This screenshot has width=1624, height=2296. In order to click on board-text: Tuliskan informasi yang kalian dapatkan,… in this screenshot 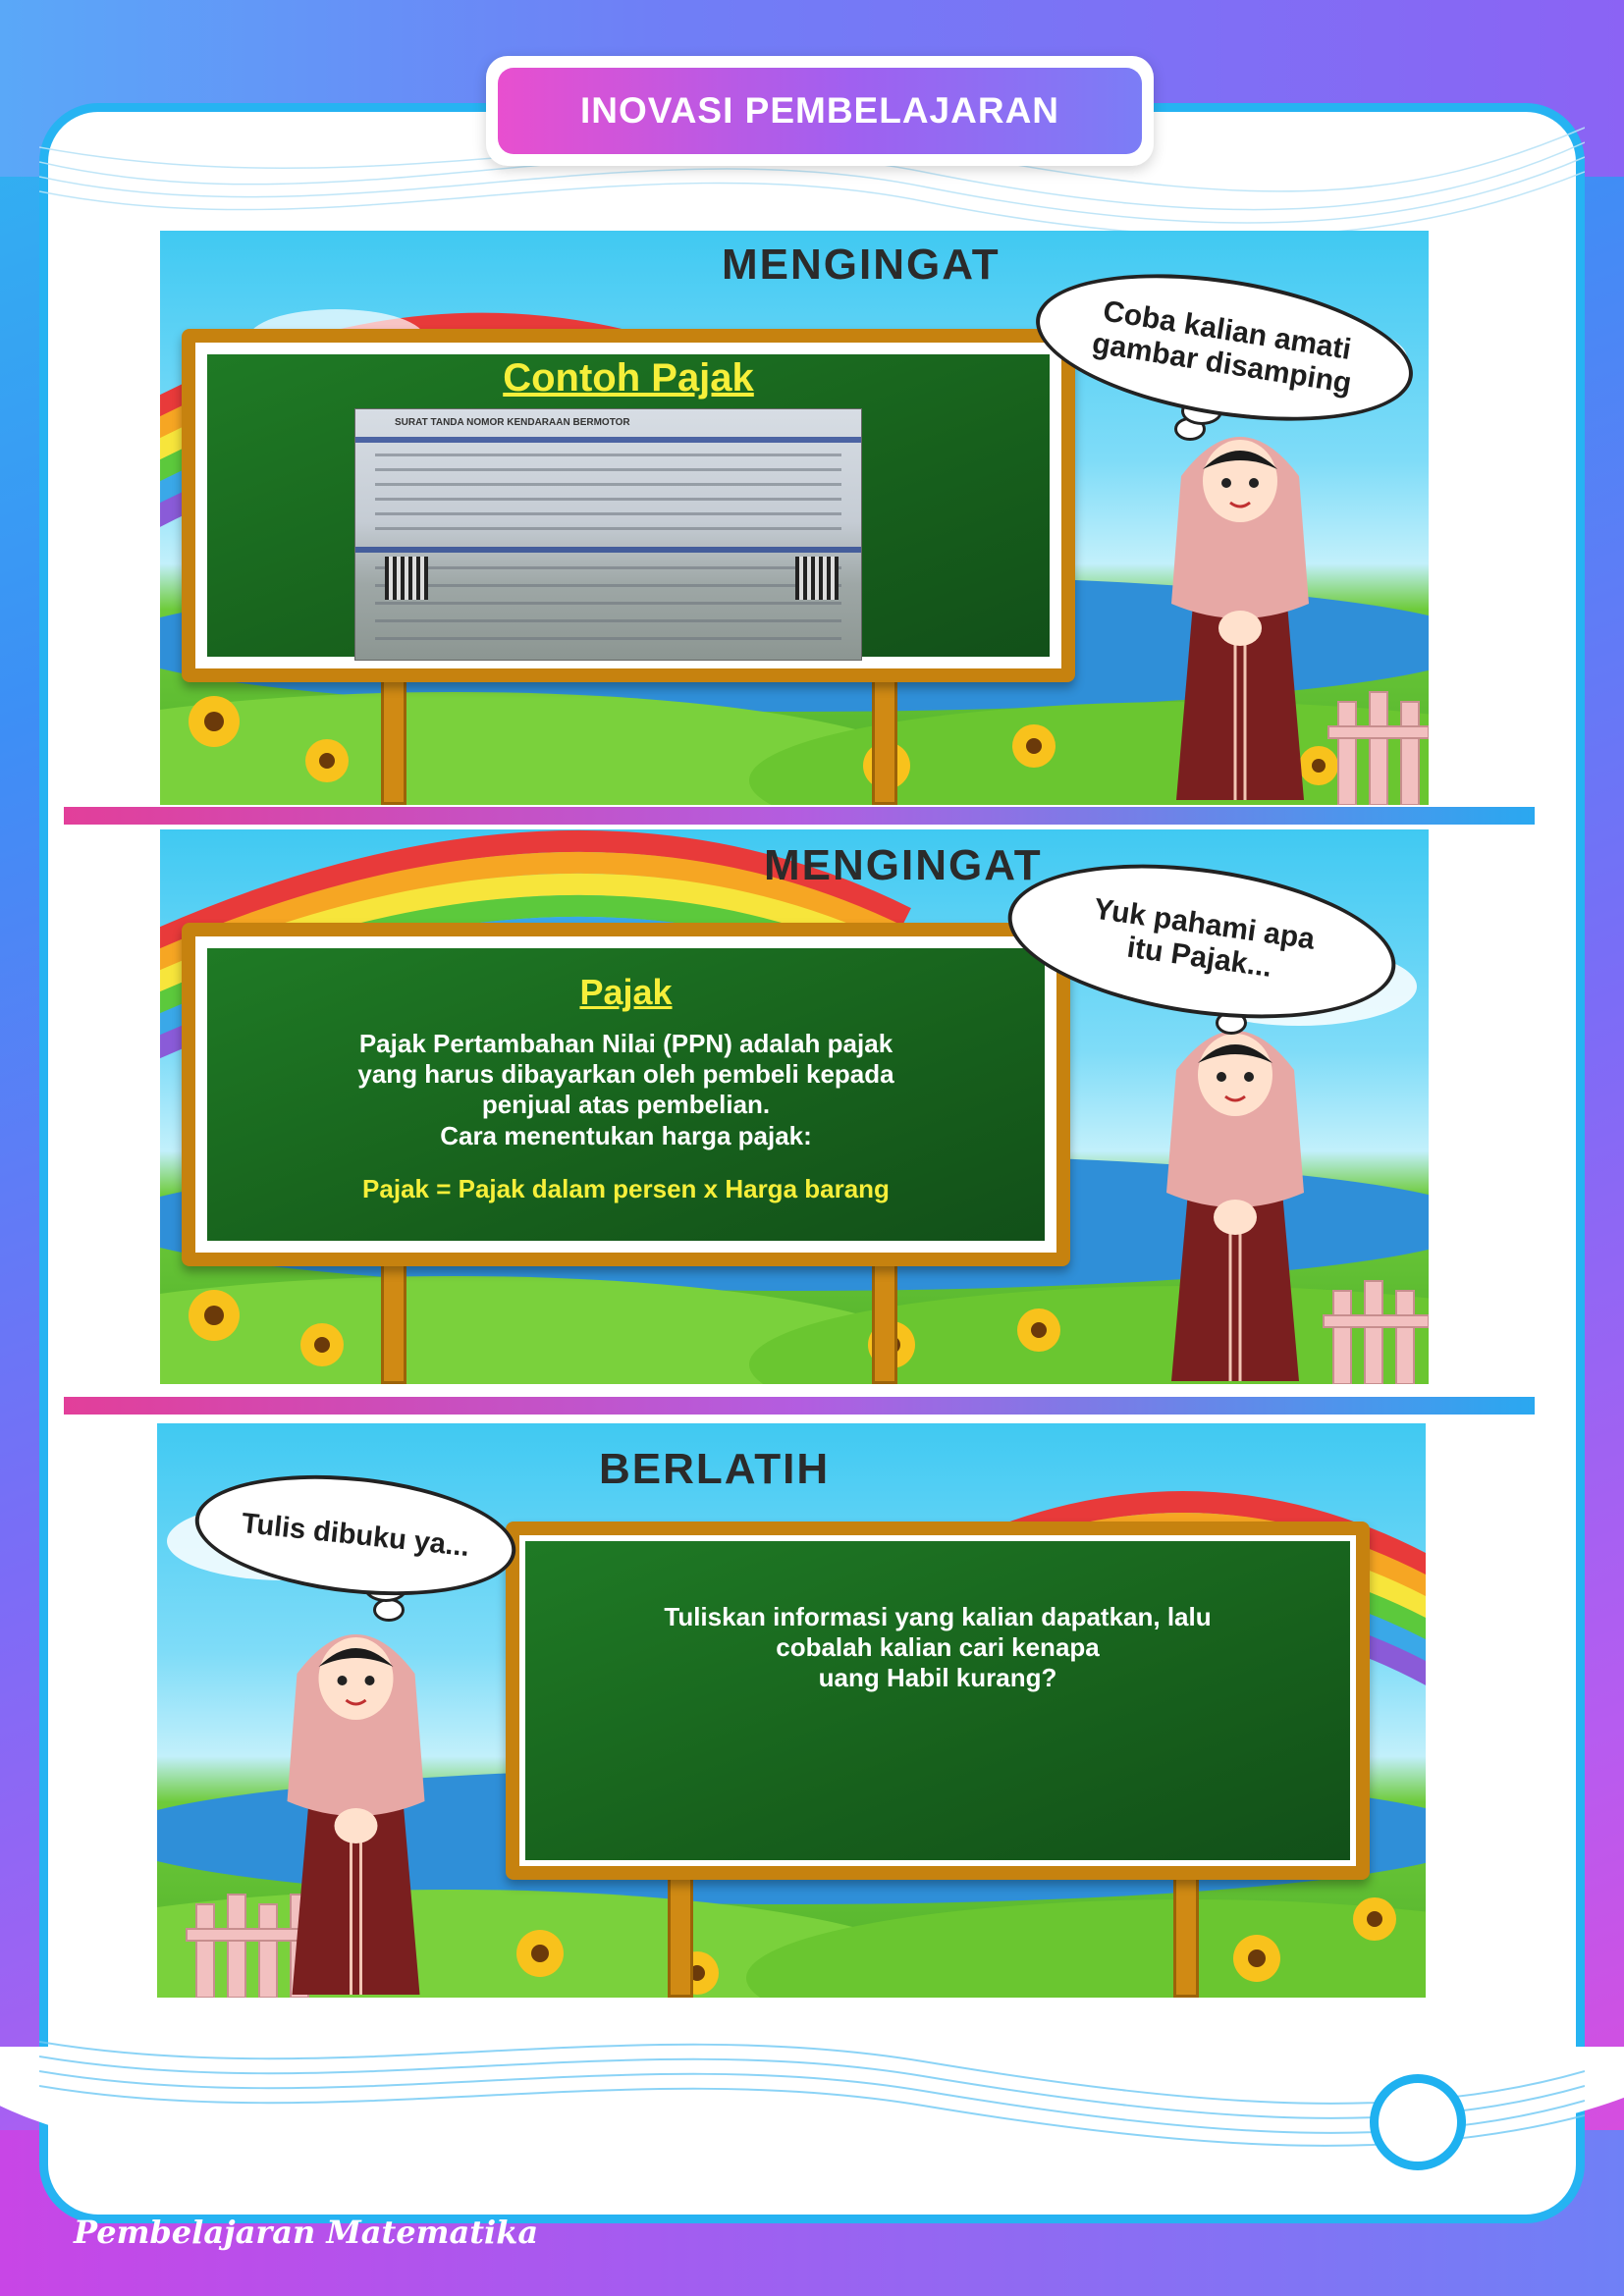, I will do `click(938, 1647)`.